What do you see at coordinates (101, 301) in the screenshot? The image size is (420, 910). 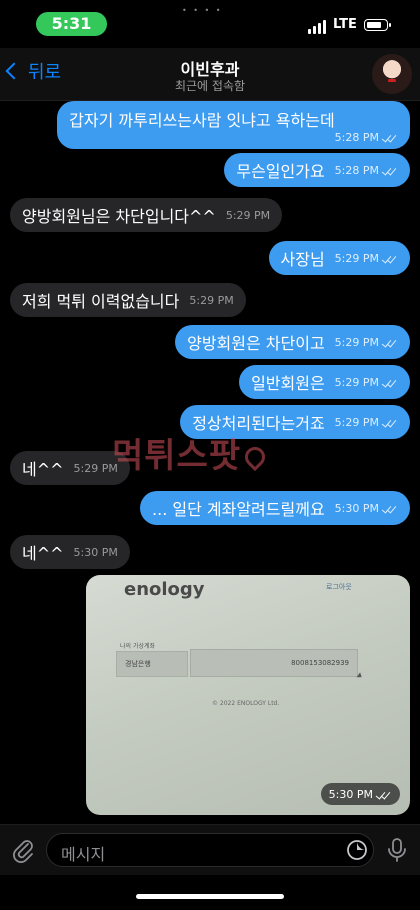 I see `message-text: 저희 먹튀 이력없습니다` at bounding box center [101, 301].